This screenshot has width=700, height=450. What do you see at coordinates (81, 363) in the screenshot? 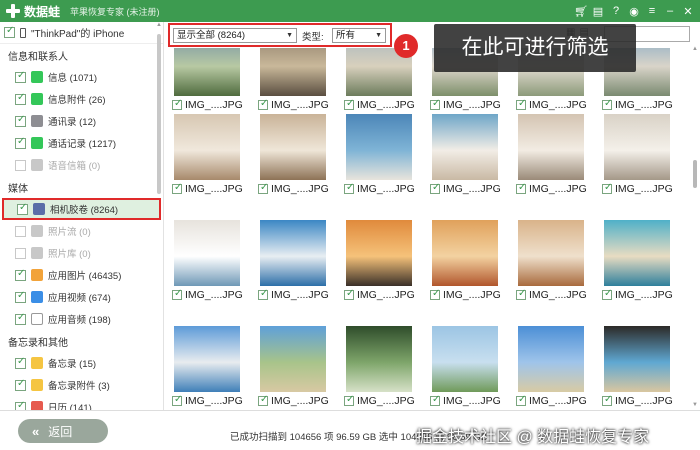
I see `sidebar-item: 备忘录 (15)` at bounding box center [81, 363].